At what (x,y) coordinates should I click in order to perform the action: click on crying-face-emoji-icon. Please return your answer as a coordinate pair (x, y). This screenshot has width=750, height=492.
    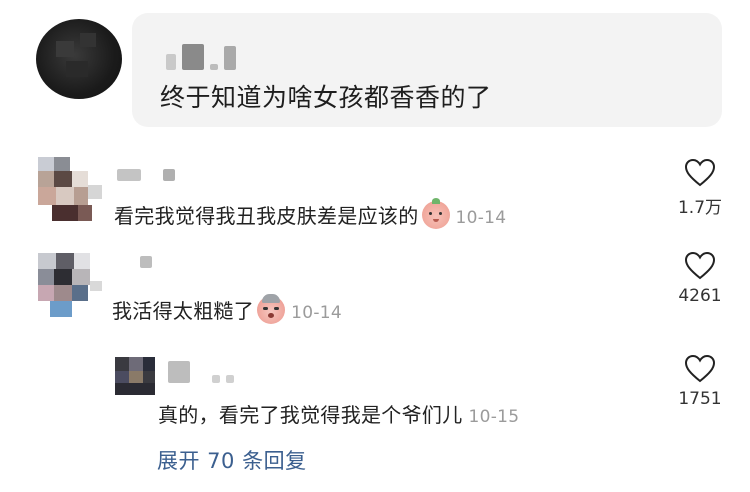
    Looking at the image, I should click on (271, 309).